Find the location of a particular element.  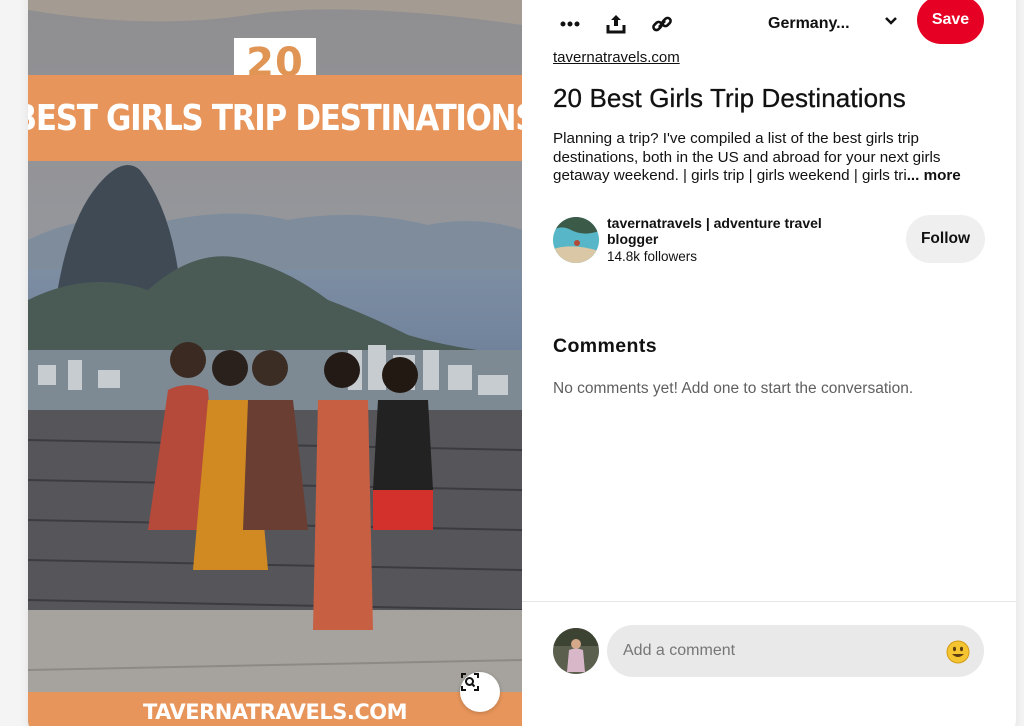

share-button is located at coordinates (616, 24).